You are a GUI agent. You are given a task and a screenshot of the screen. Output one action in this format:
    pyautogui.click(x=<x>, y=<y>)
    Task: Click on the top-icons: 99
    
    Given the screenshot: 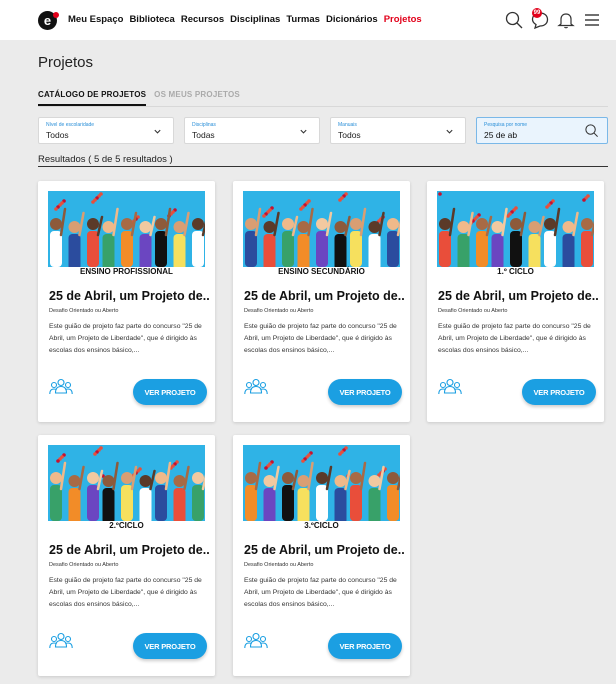 What is the action you would take?
    pyautogui.click(x=553, y=19)
    